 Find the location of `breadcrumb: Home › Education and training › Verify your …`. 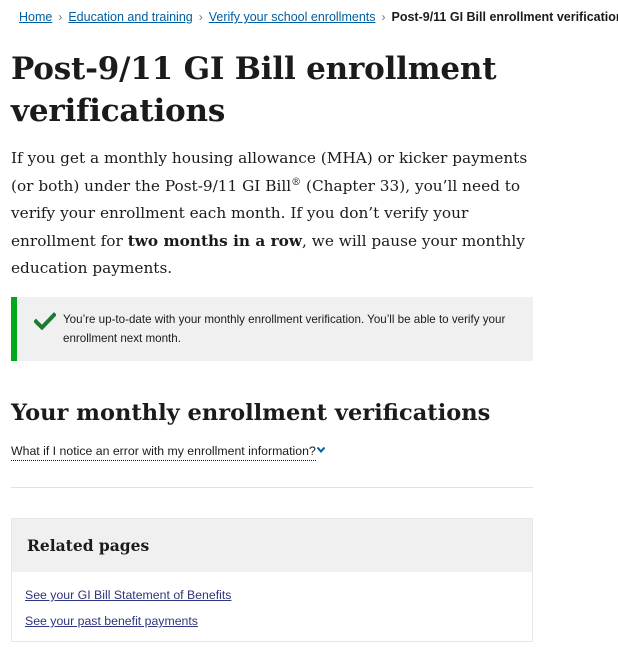

breadcrumb: Home › Education and training › Verify your … is located at coordinates (318, 17).